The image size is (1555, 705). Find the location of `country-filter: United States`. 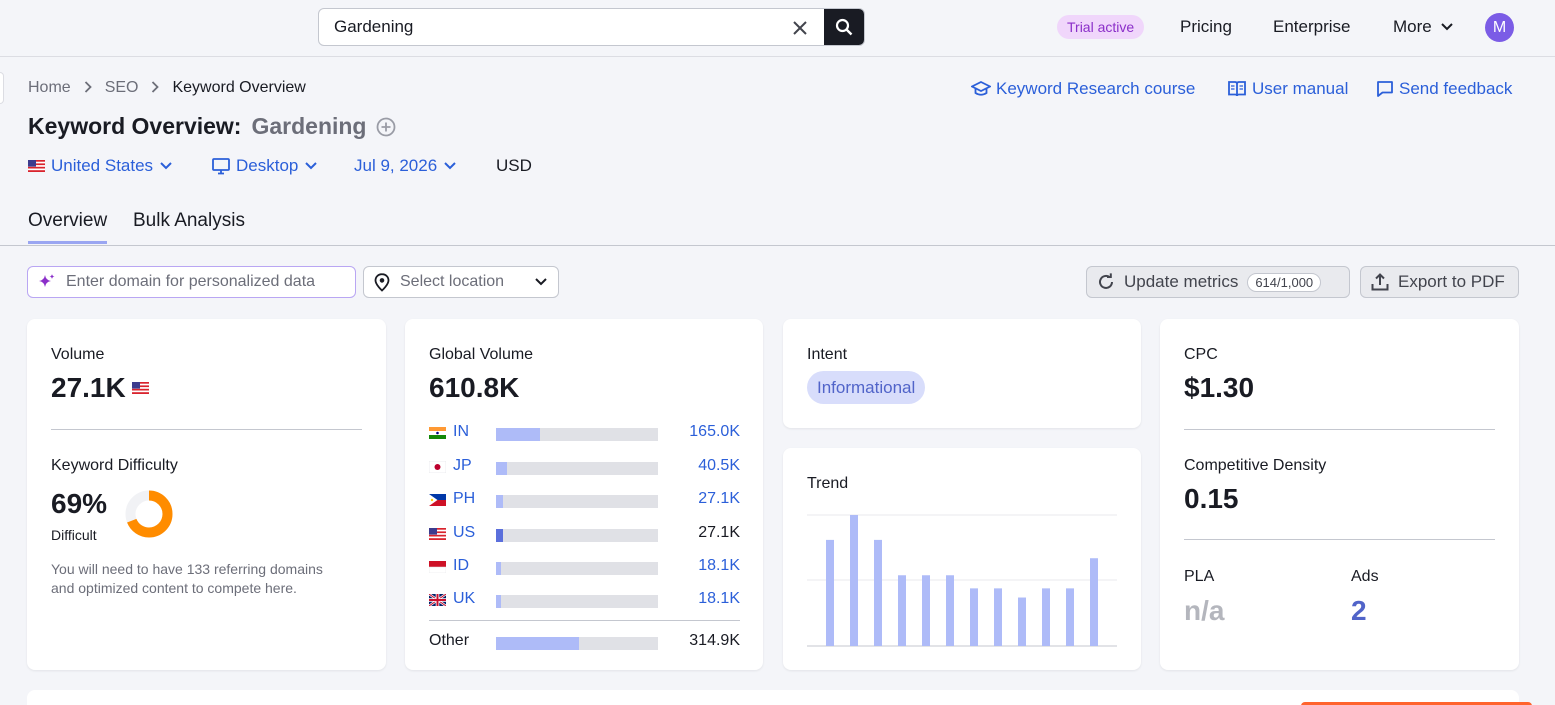

country-filter: United States is located at coordinates (100, 166).